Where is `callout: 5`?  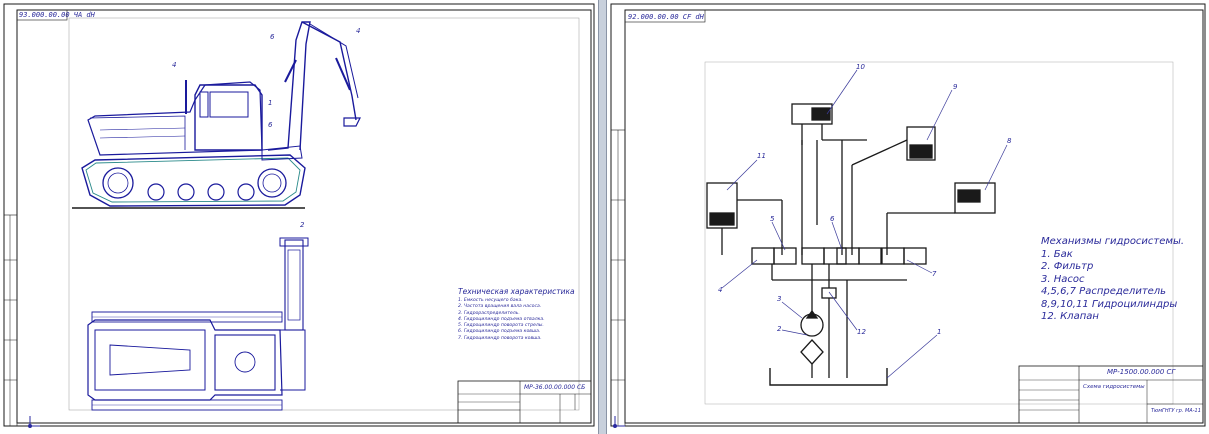 callout: 5 is located at coordinates (772, 219).